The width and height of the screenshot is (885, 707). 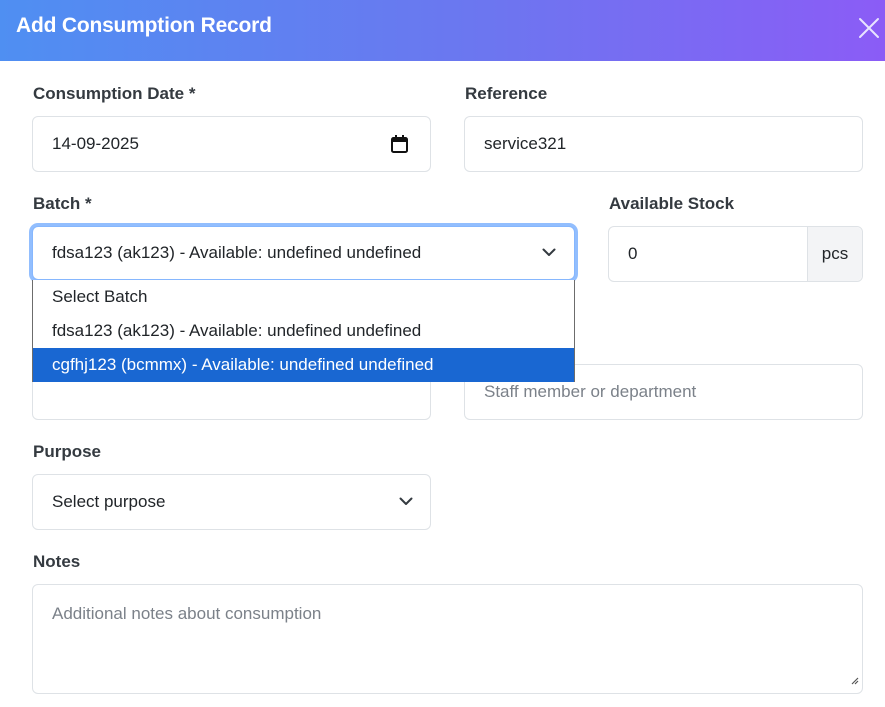 I want to click on batch-label: Batch *, so click(x=62, y=203).